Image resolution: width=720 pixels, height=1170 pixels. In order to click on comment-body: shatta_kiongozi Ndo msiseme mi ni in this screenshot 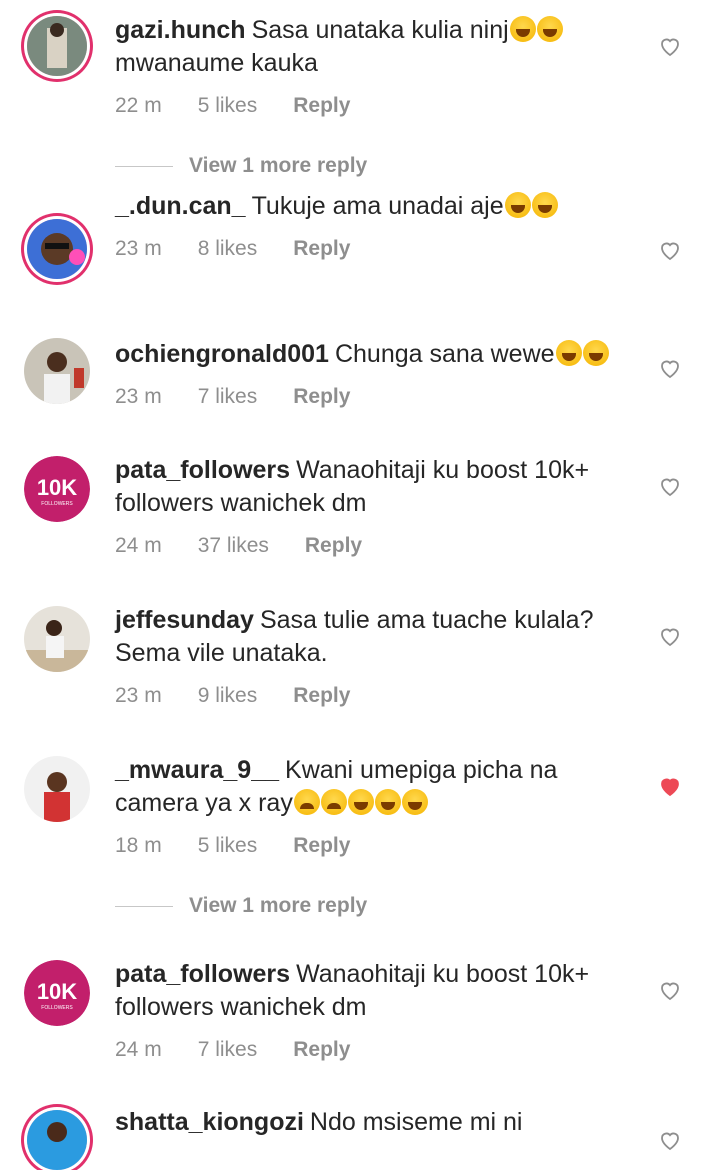, I will do `click(377, 1122)`.